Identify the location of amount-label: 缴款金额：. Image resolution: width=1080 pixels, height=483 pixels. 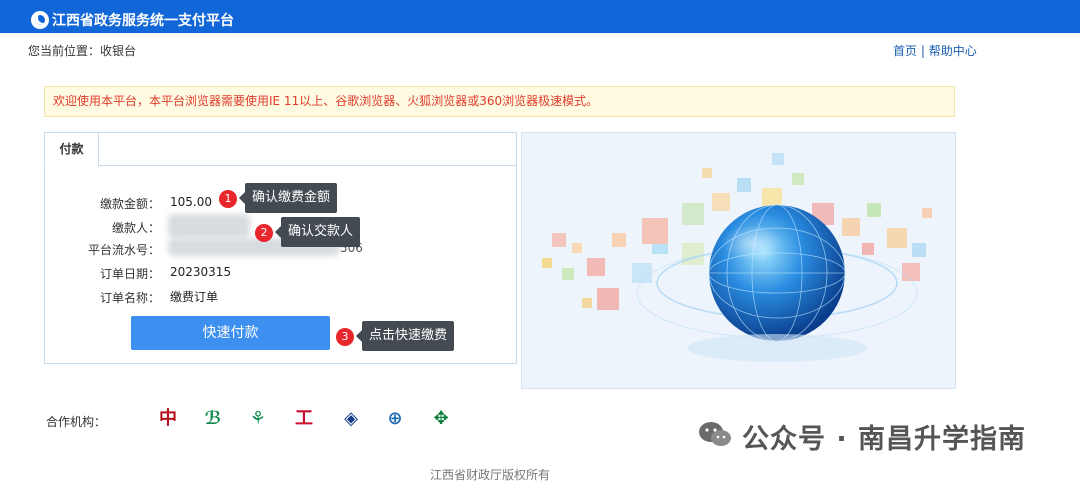
(129, 204).